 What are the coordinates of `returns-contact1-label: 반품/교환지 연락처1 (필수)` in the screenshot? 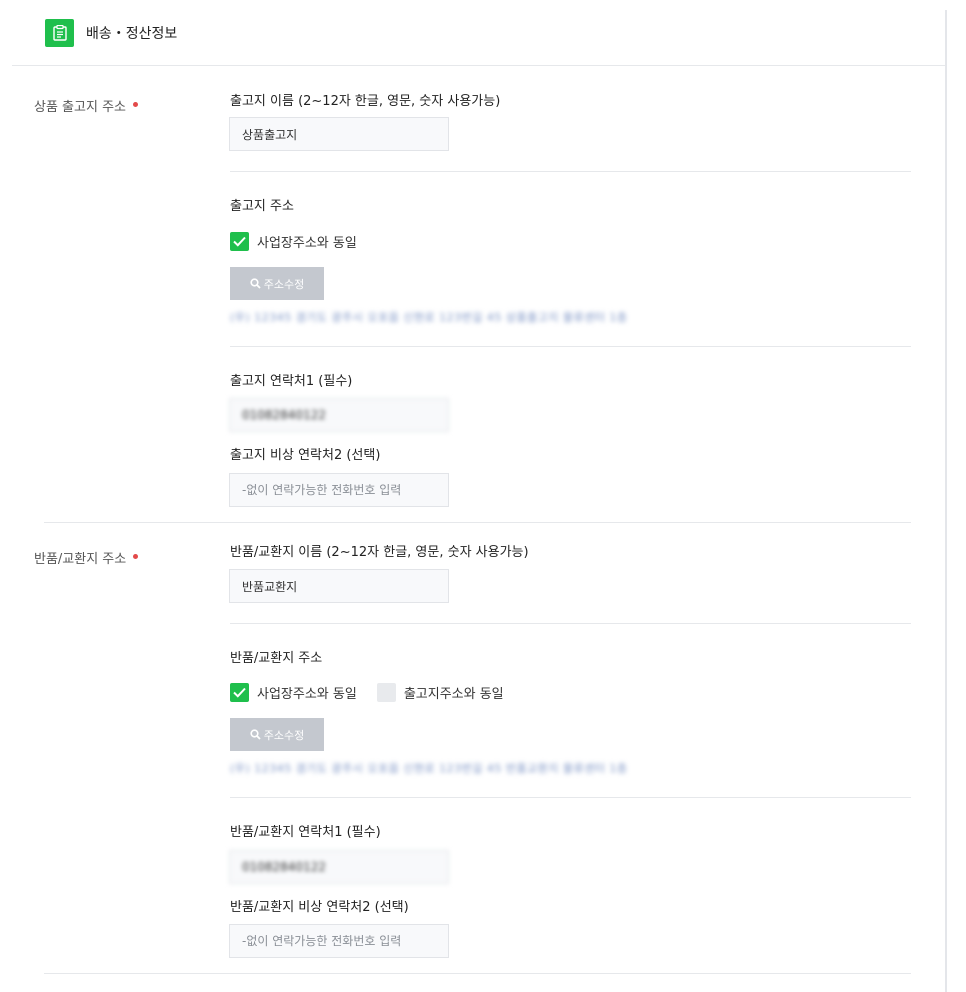 It's located at (305, 832).